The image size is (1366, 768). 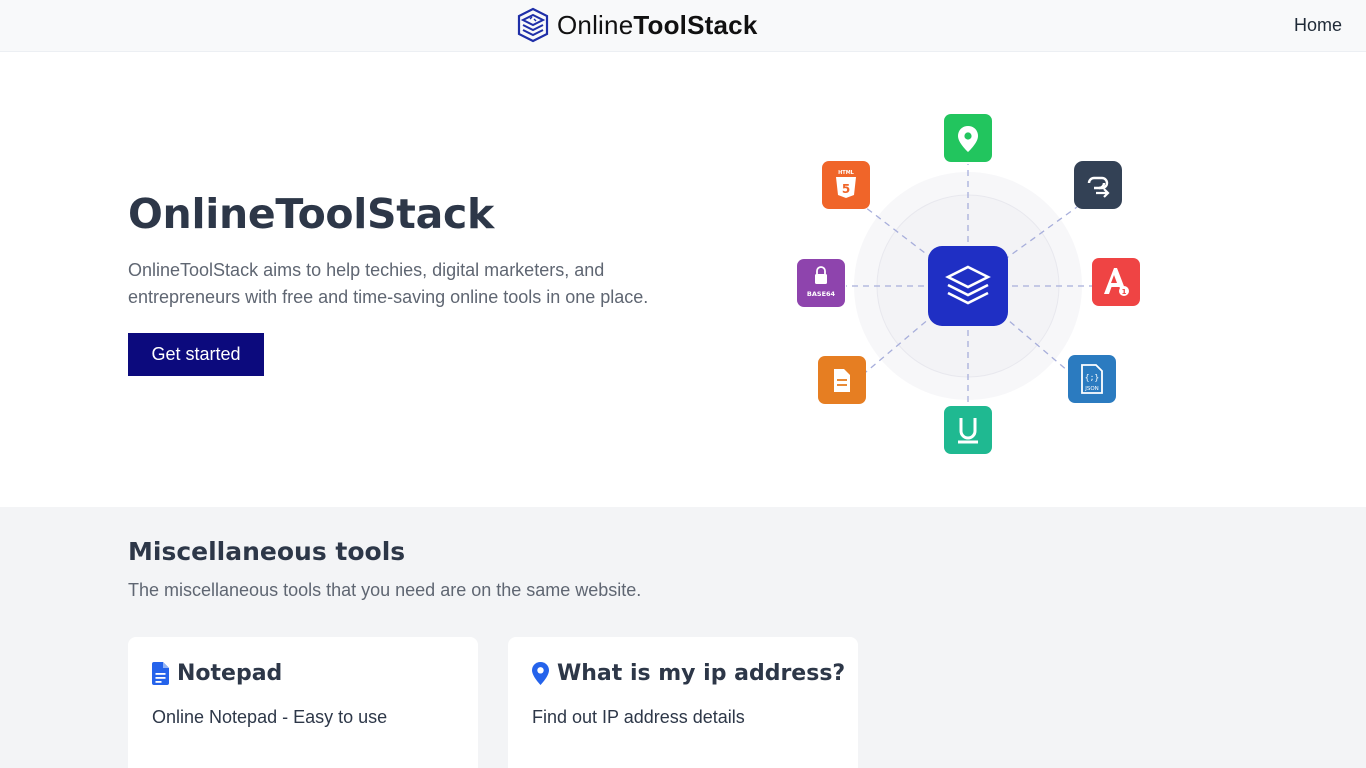 I want to click on base64-lock-icon: BASE64, so click(x=821, y=283).